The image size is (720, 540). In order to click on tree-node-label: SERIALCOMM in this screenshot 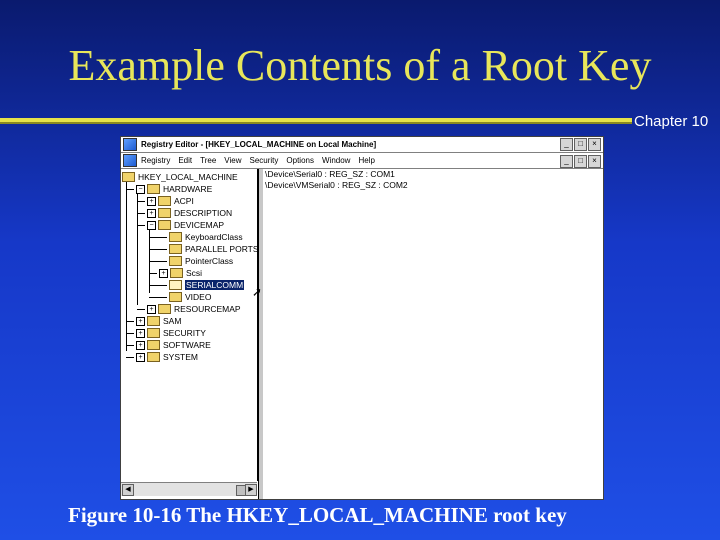, I will do `click(215, 285)`.